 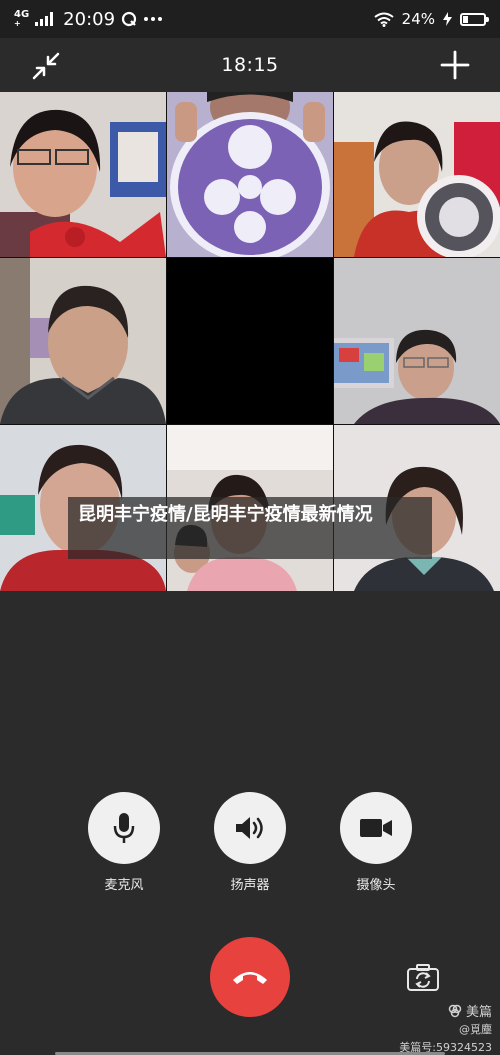 I want to click on hang-up-button, so click(x=250, y=977).